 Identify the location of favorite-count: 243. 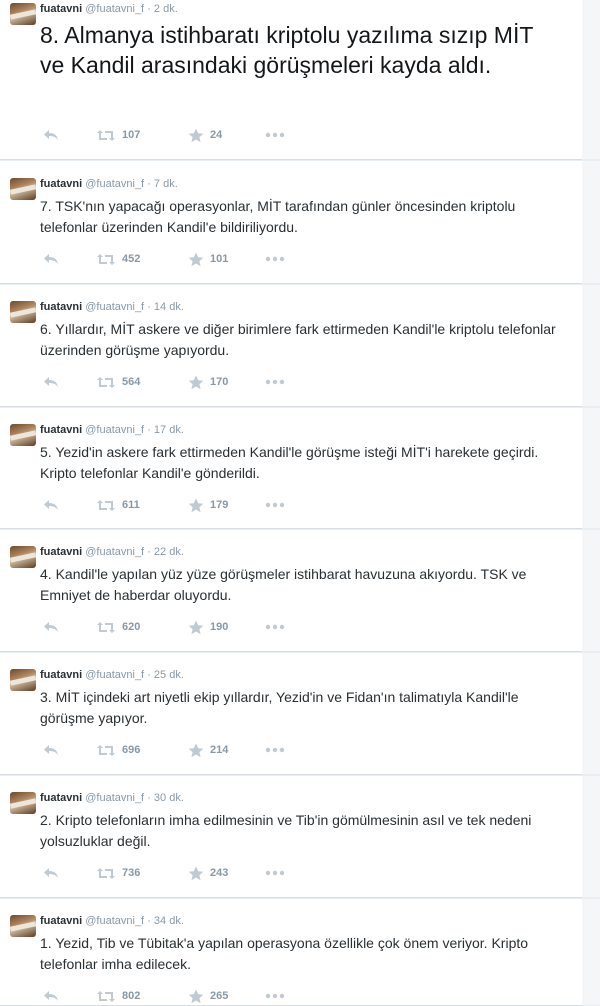
(219, 873).